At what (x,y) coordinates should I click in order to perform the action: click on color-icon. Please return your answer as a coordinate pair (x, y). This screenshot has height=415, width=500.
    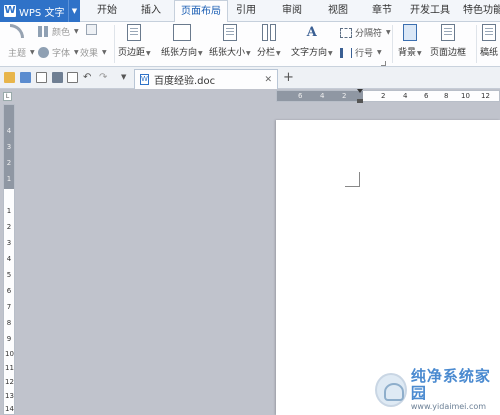
    Looking at the image, I should click on (43, 31).